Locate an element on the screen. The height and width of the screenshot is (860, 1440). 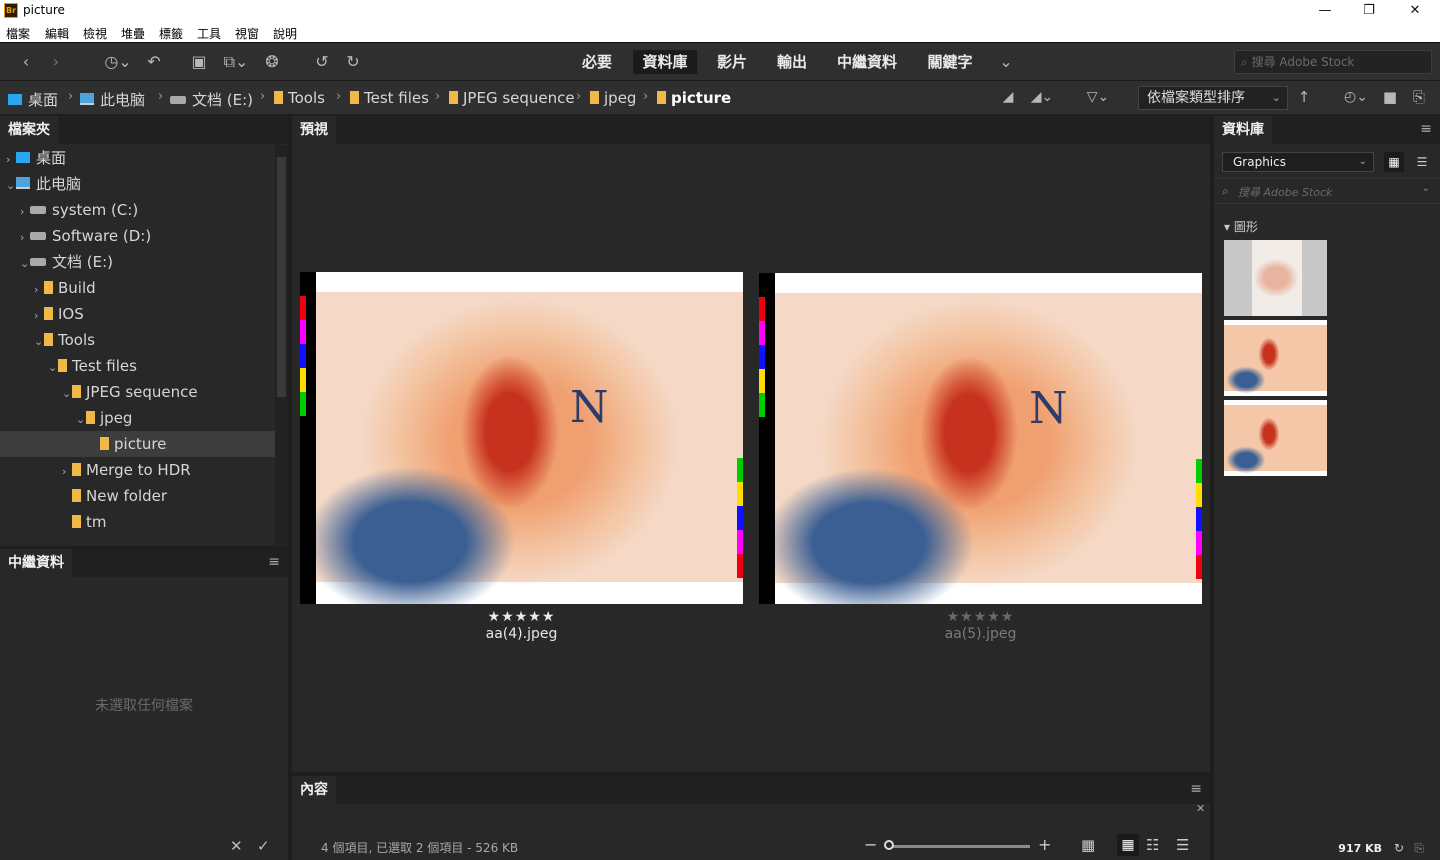
graphics-section-header: ▾ 圖形 is located at coordinates (1241, 226).